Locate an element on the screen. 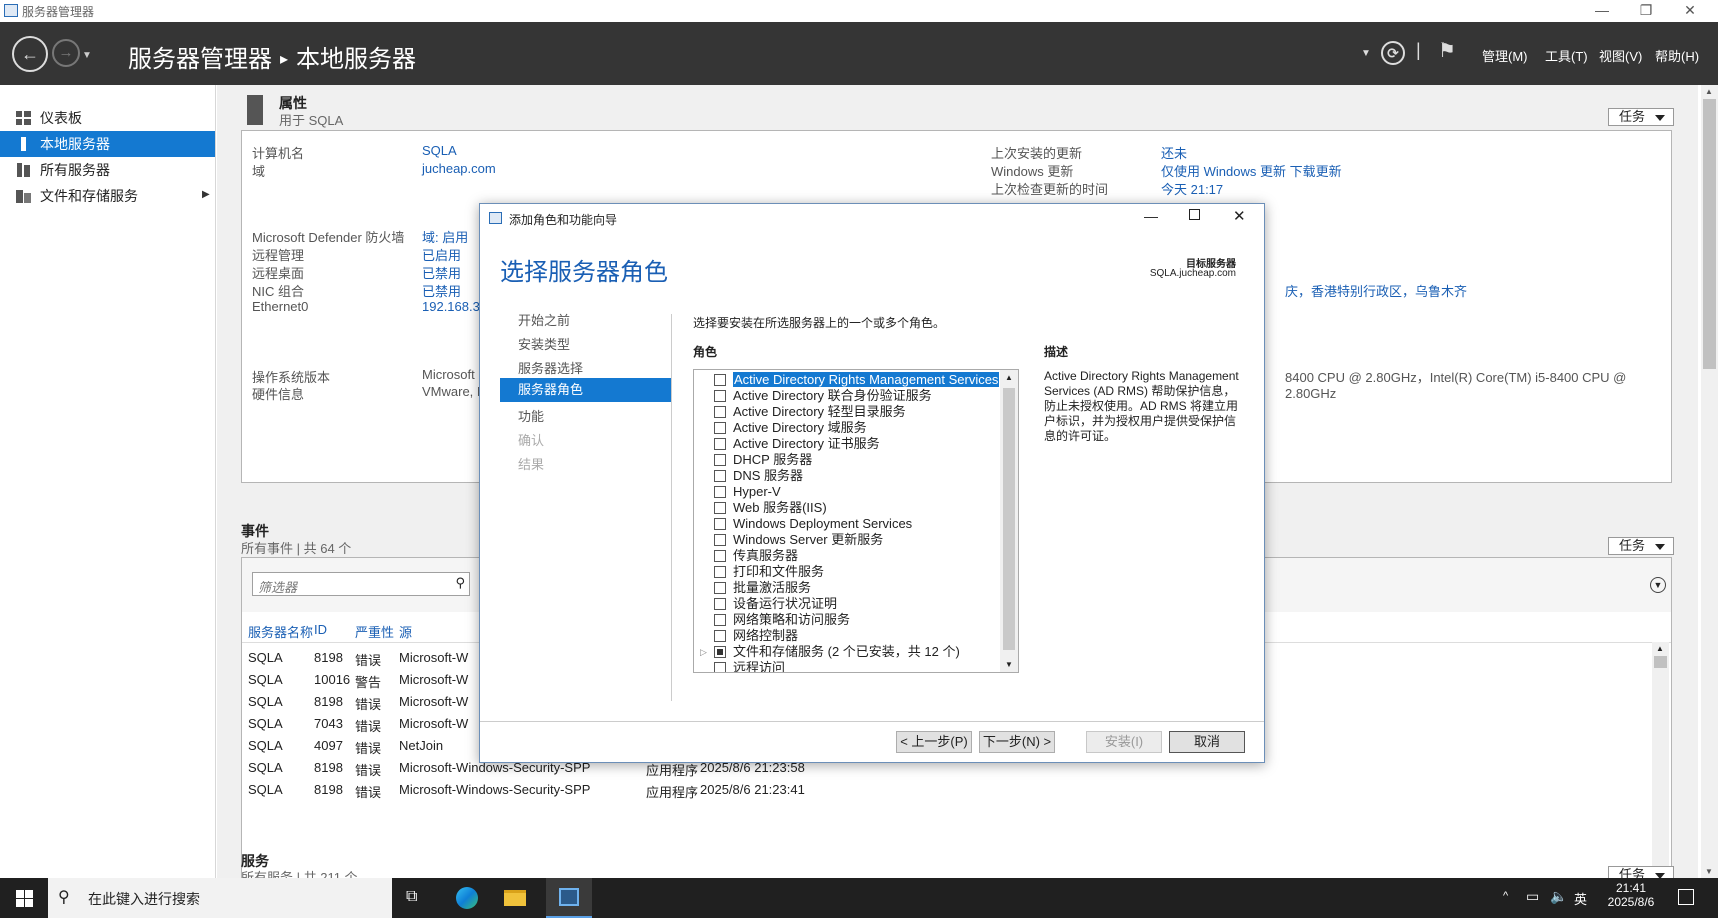 The width and height of the screenshot is (1718, 918). step-features: 功能 is located at coordinates (531, 415).